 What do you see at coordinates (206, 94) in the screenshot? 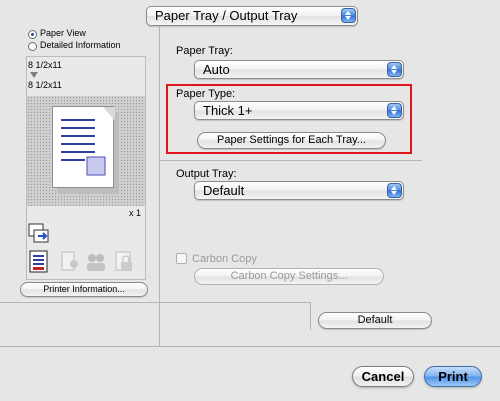
I see `paper-type-label: Paper Type:` at bounding box center [206, 94].